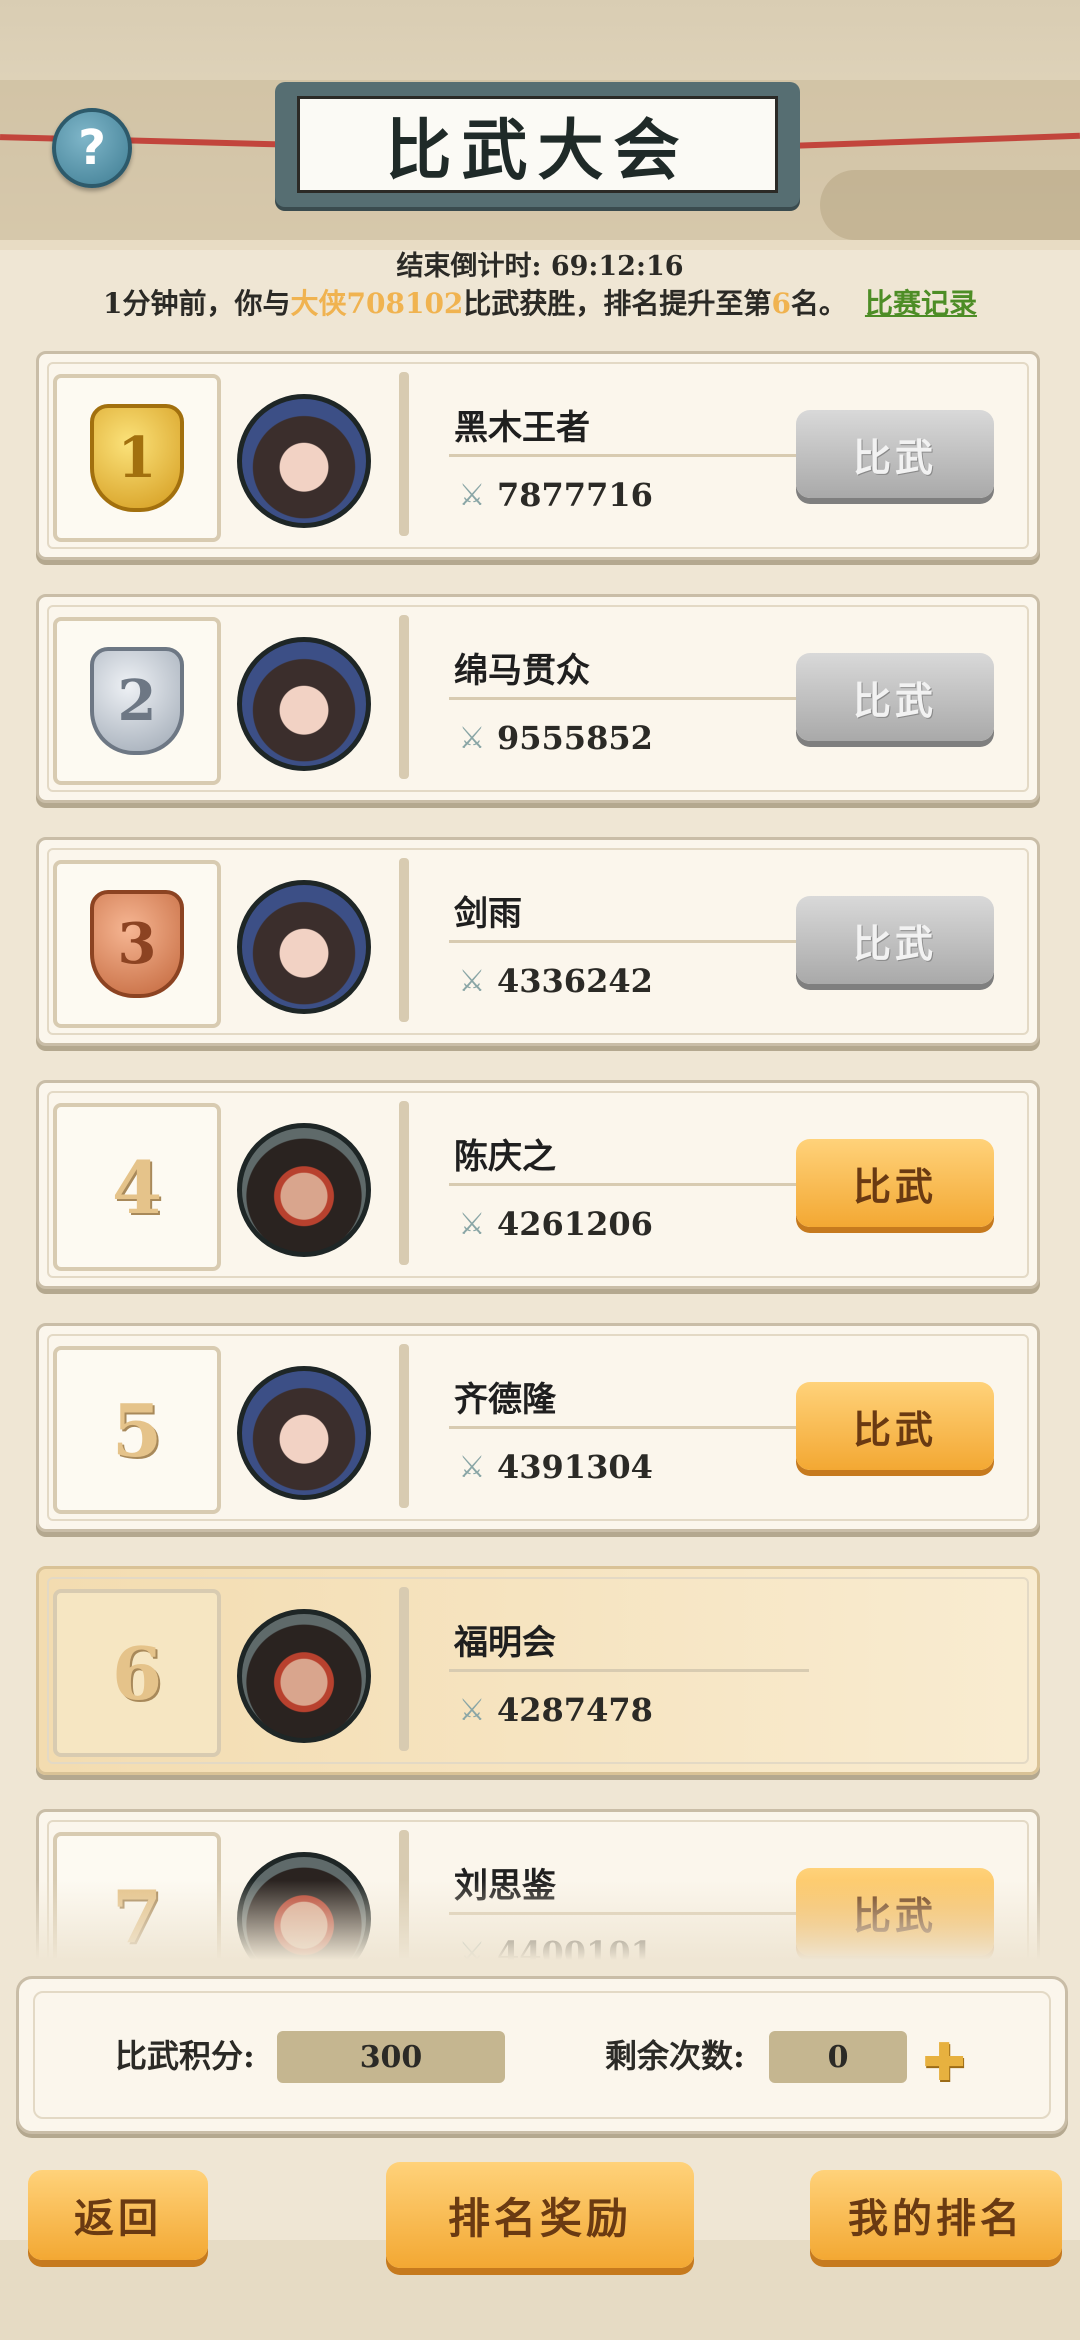 Image resolution: width=1080 pixels, height=2340 pixels. What do you see at coordinates (575, 981) in the screenshot?
I see `combat-power: 4336242` at bounding box center [575, 981].